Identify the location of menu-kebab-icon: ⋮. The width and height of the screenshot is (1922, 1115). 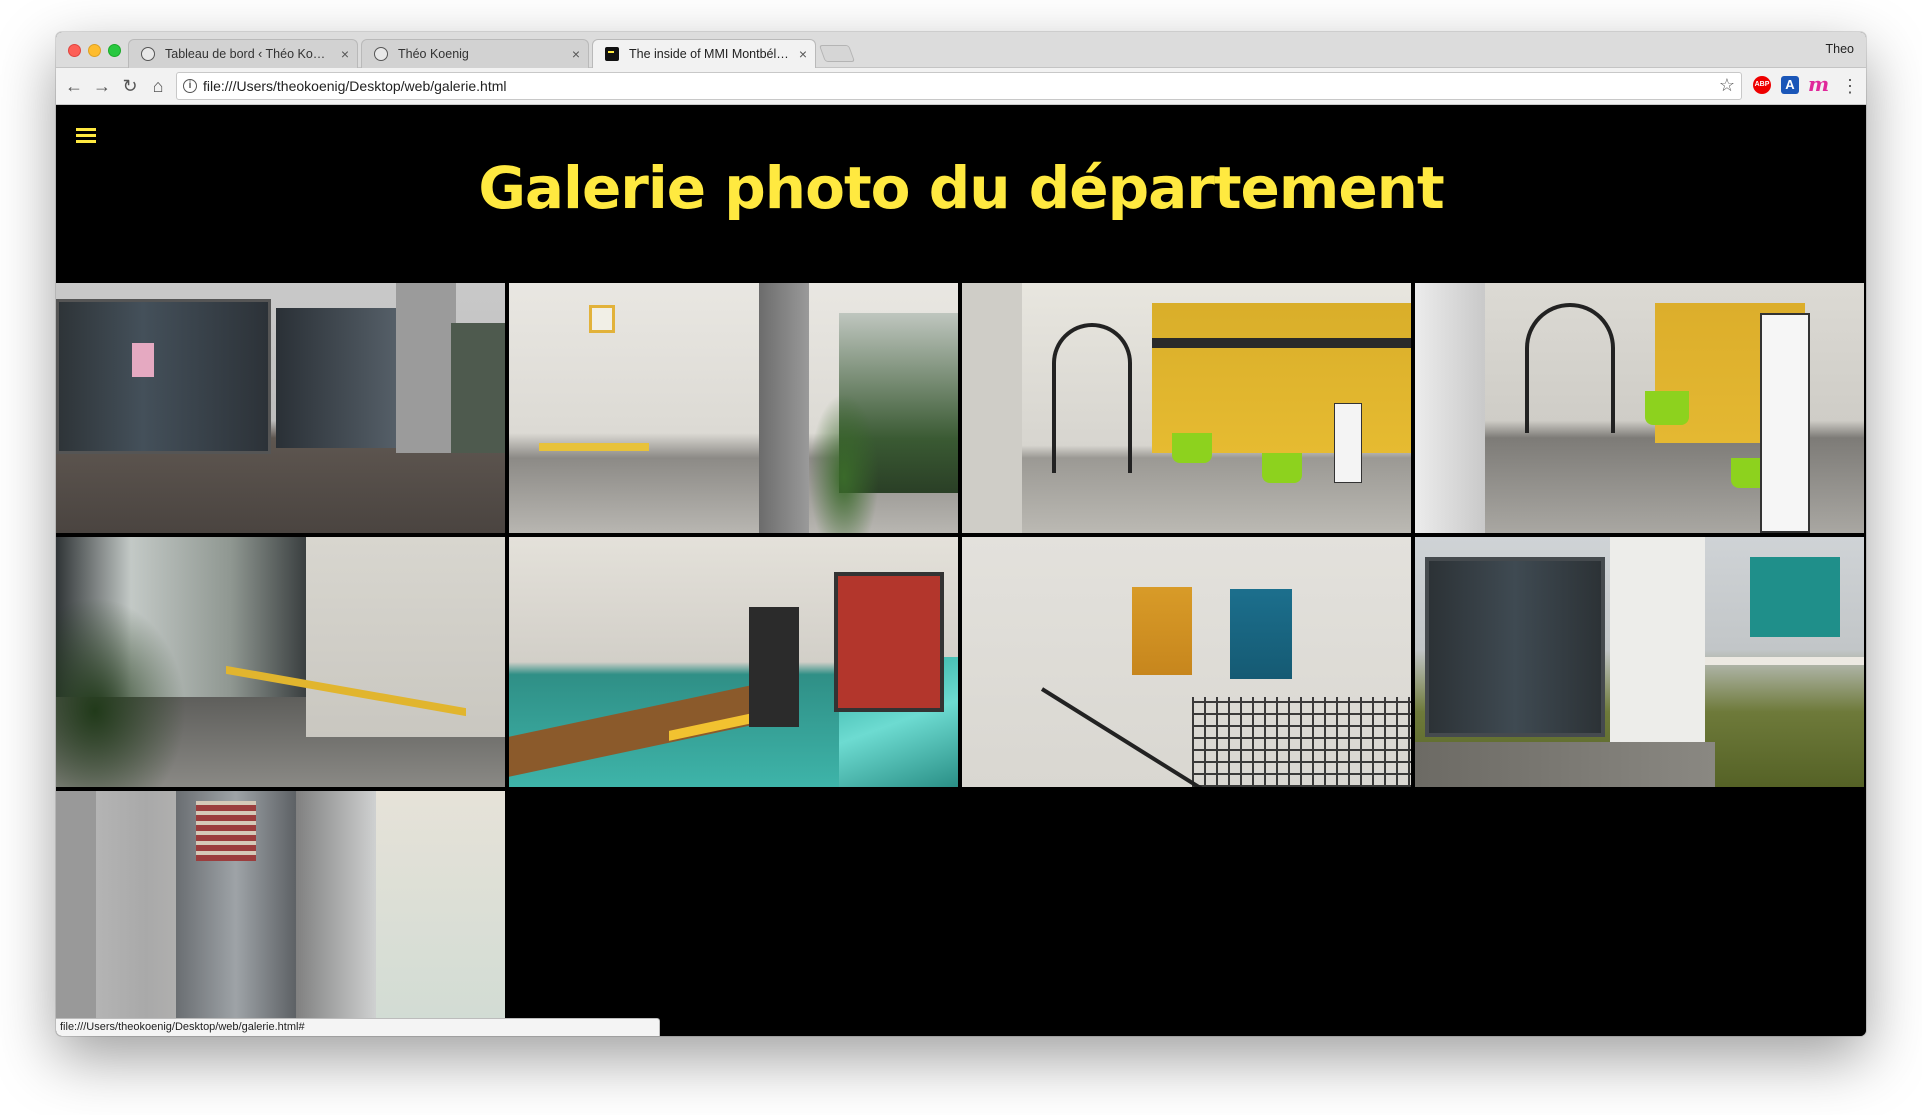
(1850, 86).